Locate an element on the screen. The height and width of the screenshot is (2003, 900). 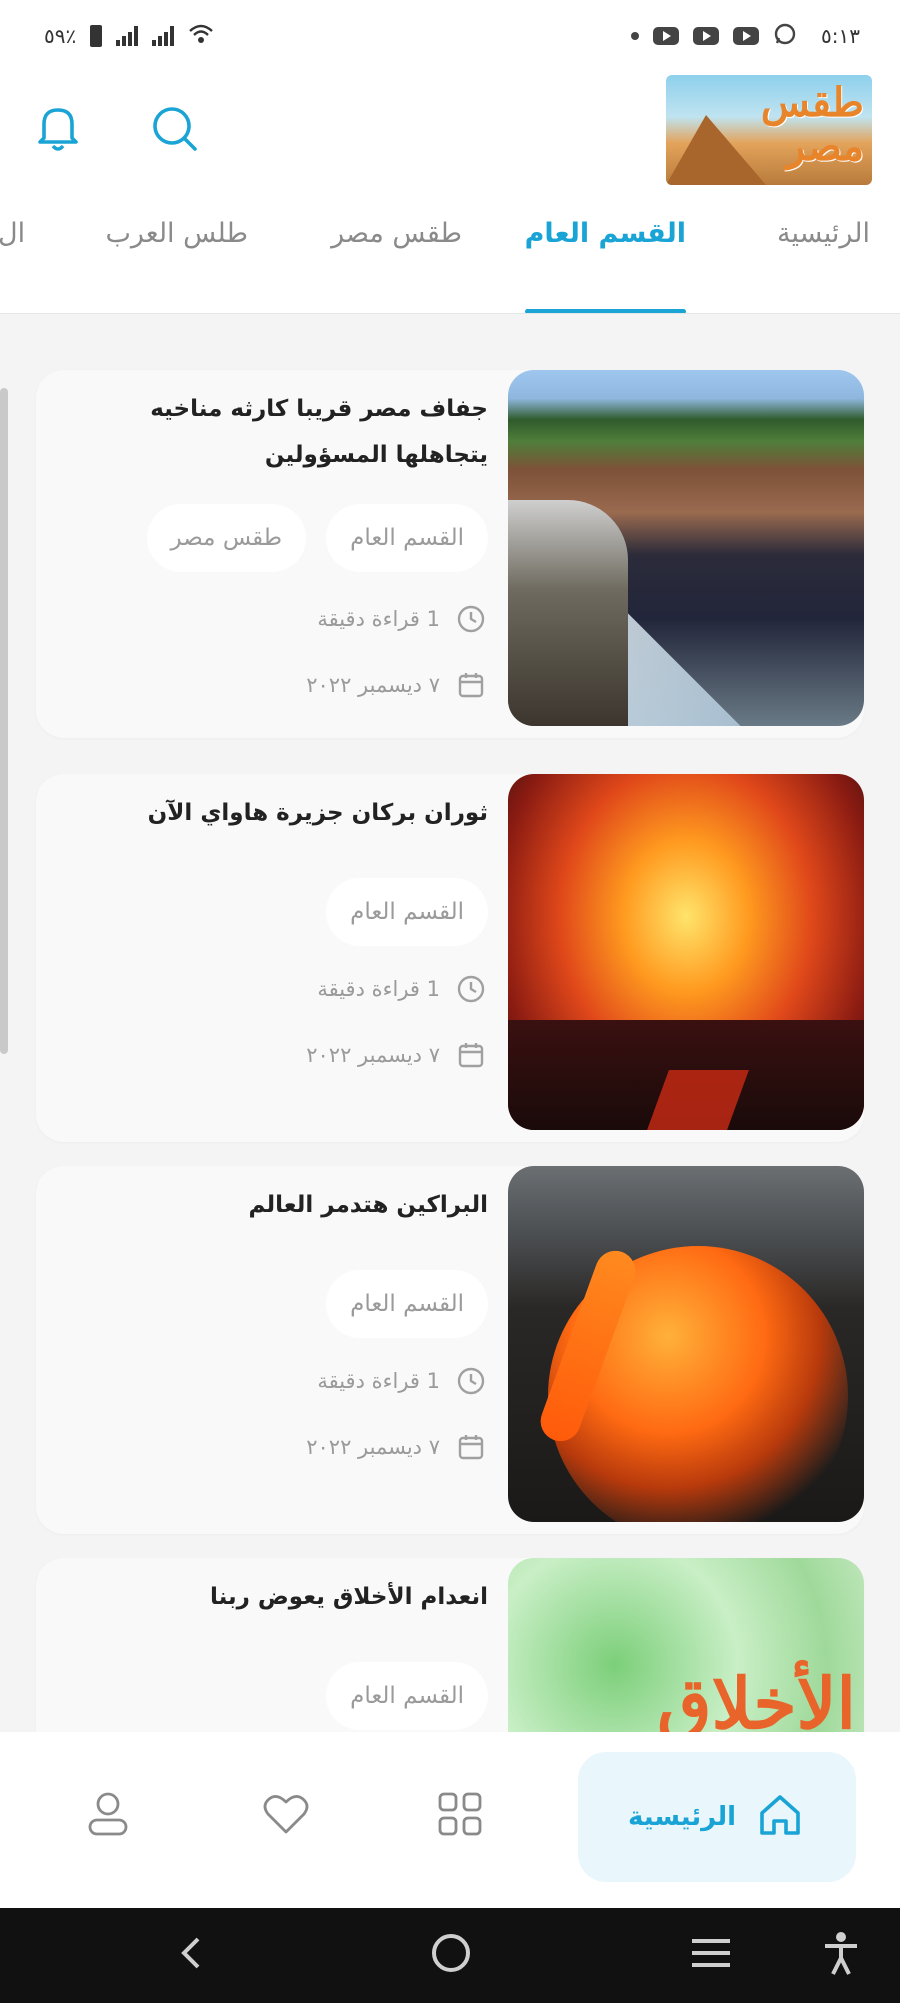
user-icon is located at coordinates (108, 1816).